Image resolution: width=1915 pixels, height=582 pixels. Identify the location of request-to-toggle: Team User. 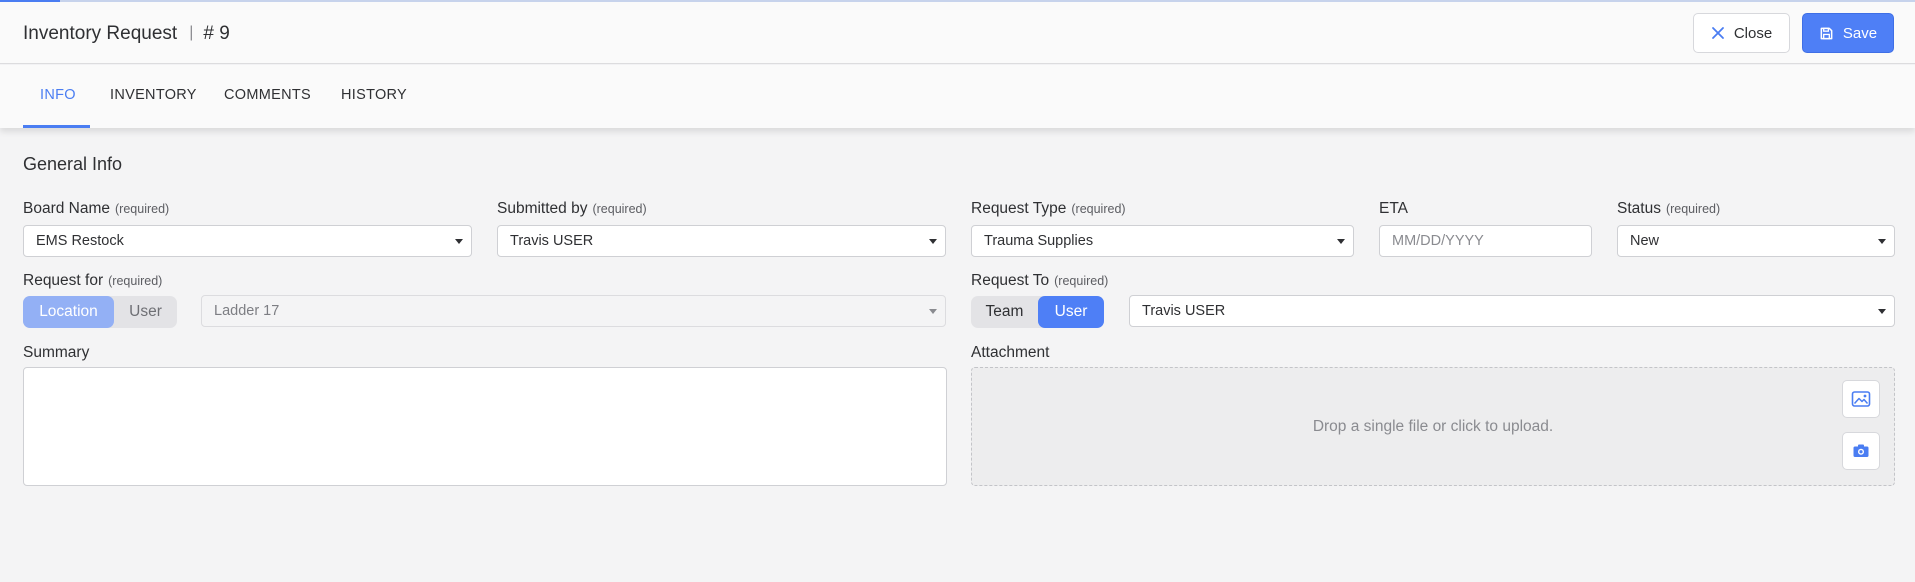
(1037, 312).